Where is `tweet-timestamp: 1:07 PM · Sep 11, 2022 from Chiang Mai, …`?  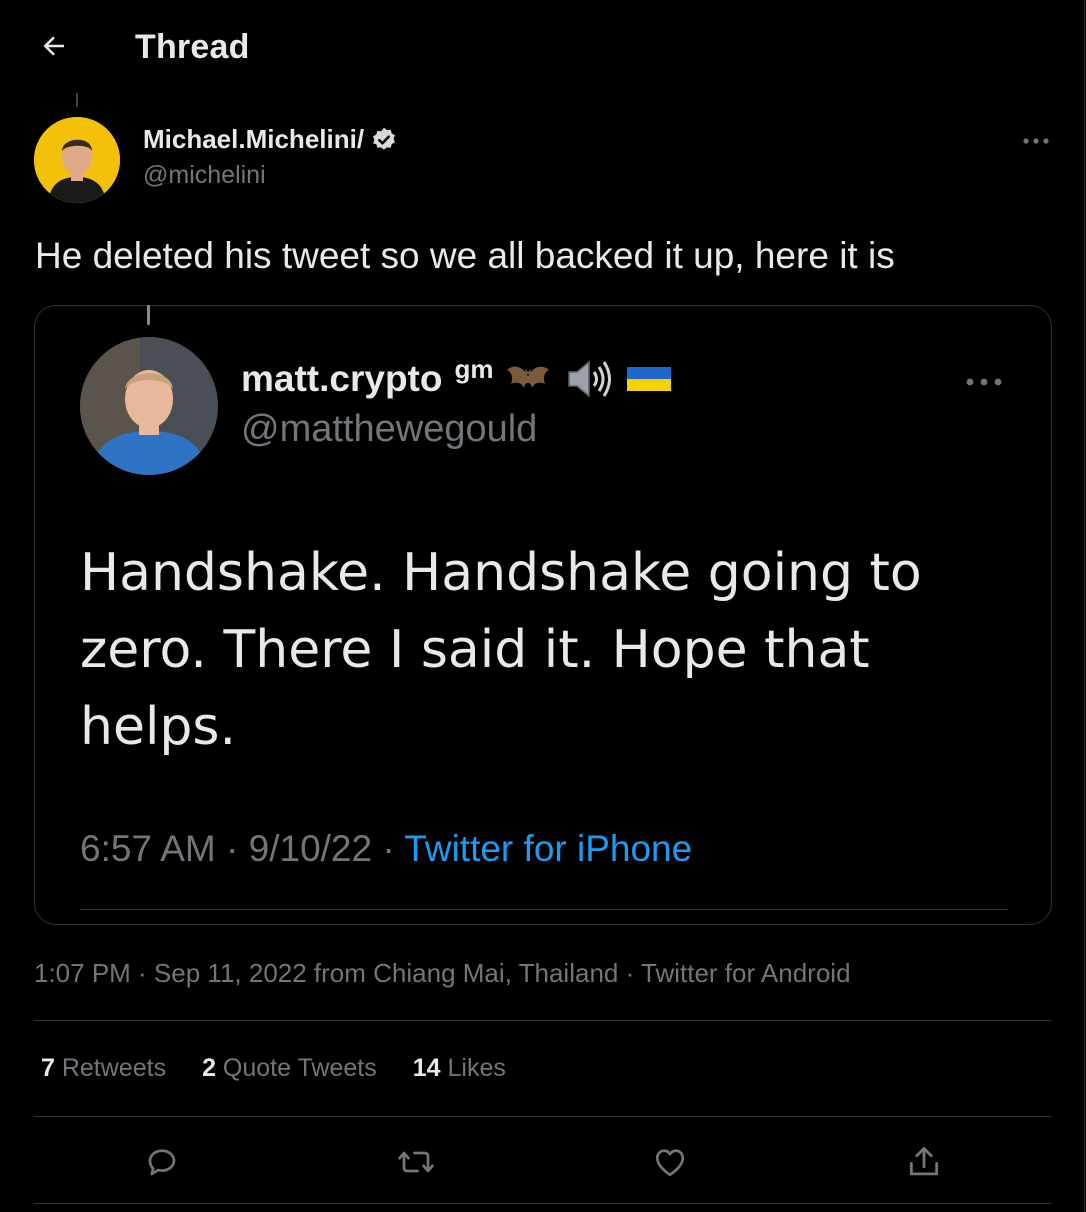
tweet-timestamp: 1:07 PM · Sep 11, 2022 from Chiang Mai, … is located at coordinates (442, 973).